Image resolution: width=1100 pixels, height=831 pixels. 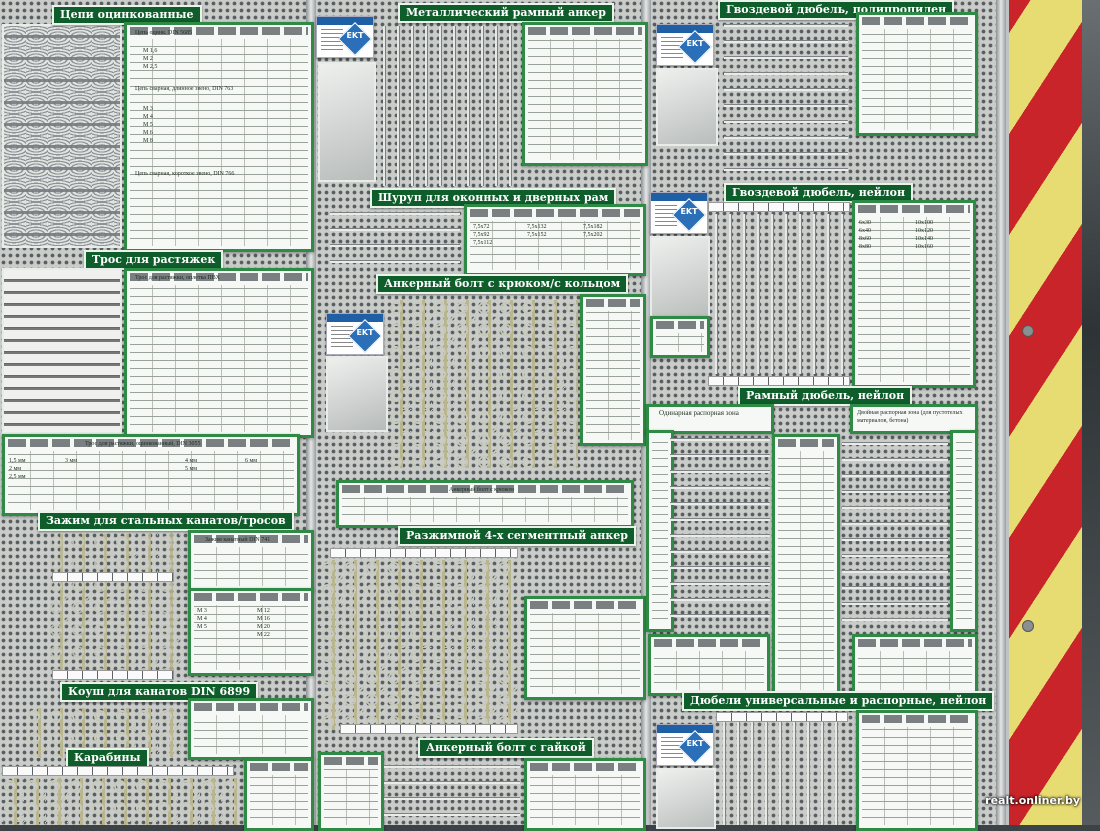 I want to click on screw-size: 7,5x152, so click(x=537, y=235).